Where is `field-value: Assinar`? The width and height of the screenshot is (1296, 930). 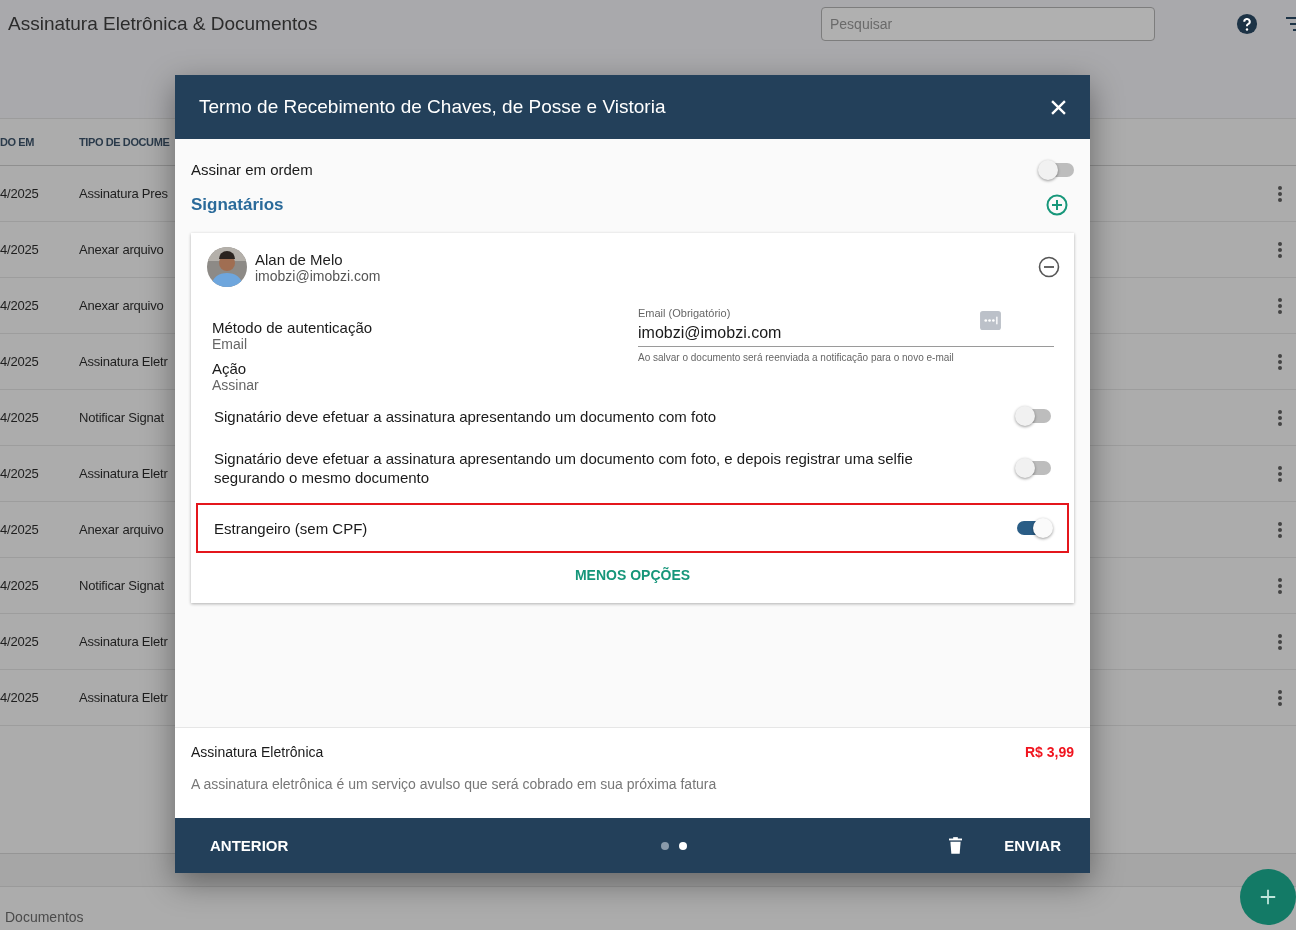 field-value: Assinar is located at coordinates (236, 385).